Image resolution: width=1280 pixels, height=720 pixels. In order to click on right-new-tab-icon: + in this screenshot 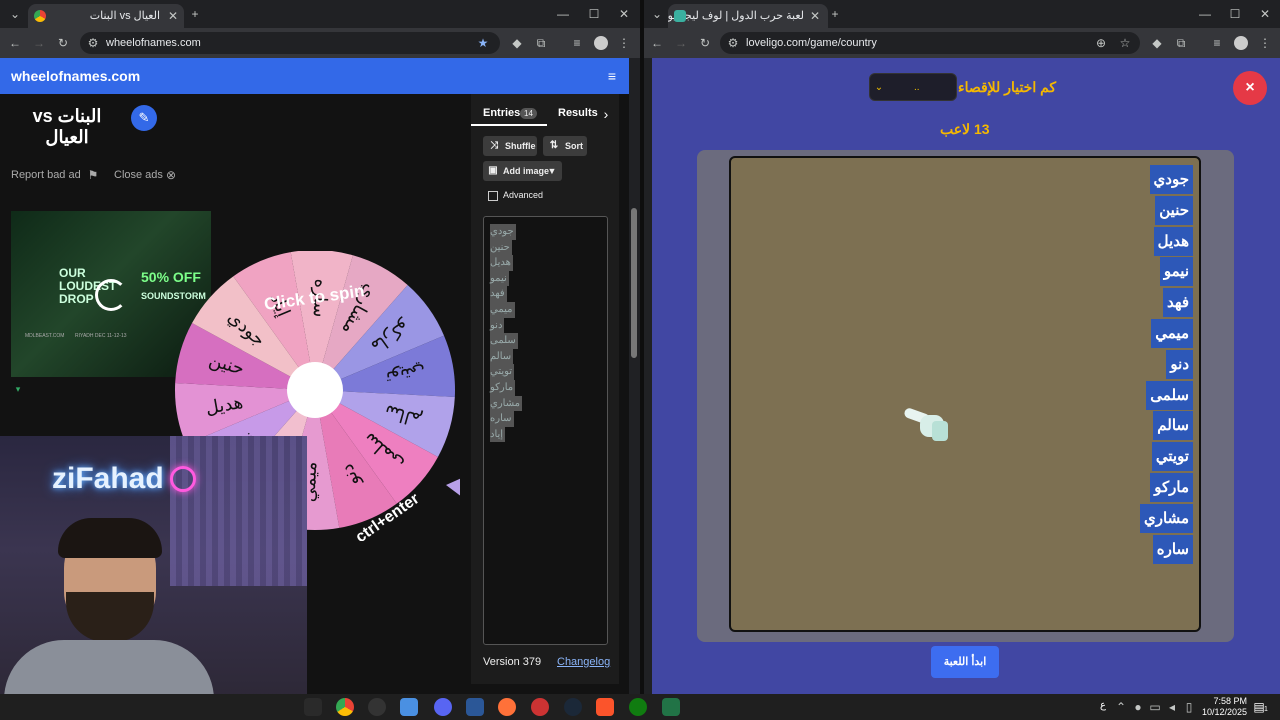, I will do `click(835, 14)`.